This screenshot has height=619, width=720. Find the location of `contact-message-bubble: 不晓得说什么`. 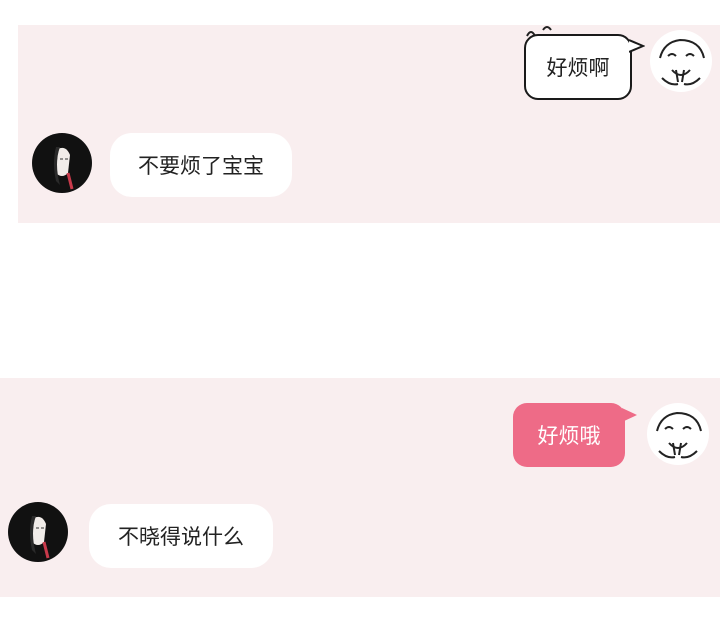

contact-message-bubble: 不晓得说什么 is located at coordinates (181, 536).